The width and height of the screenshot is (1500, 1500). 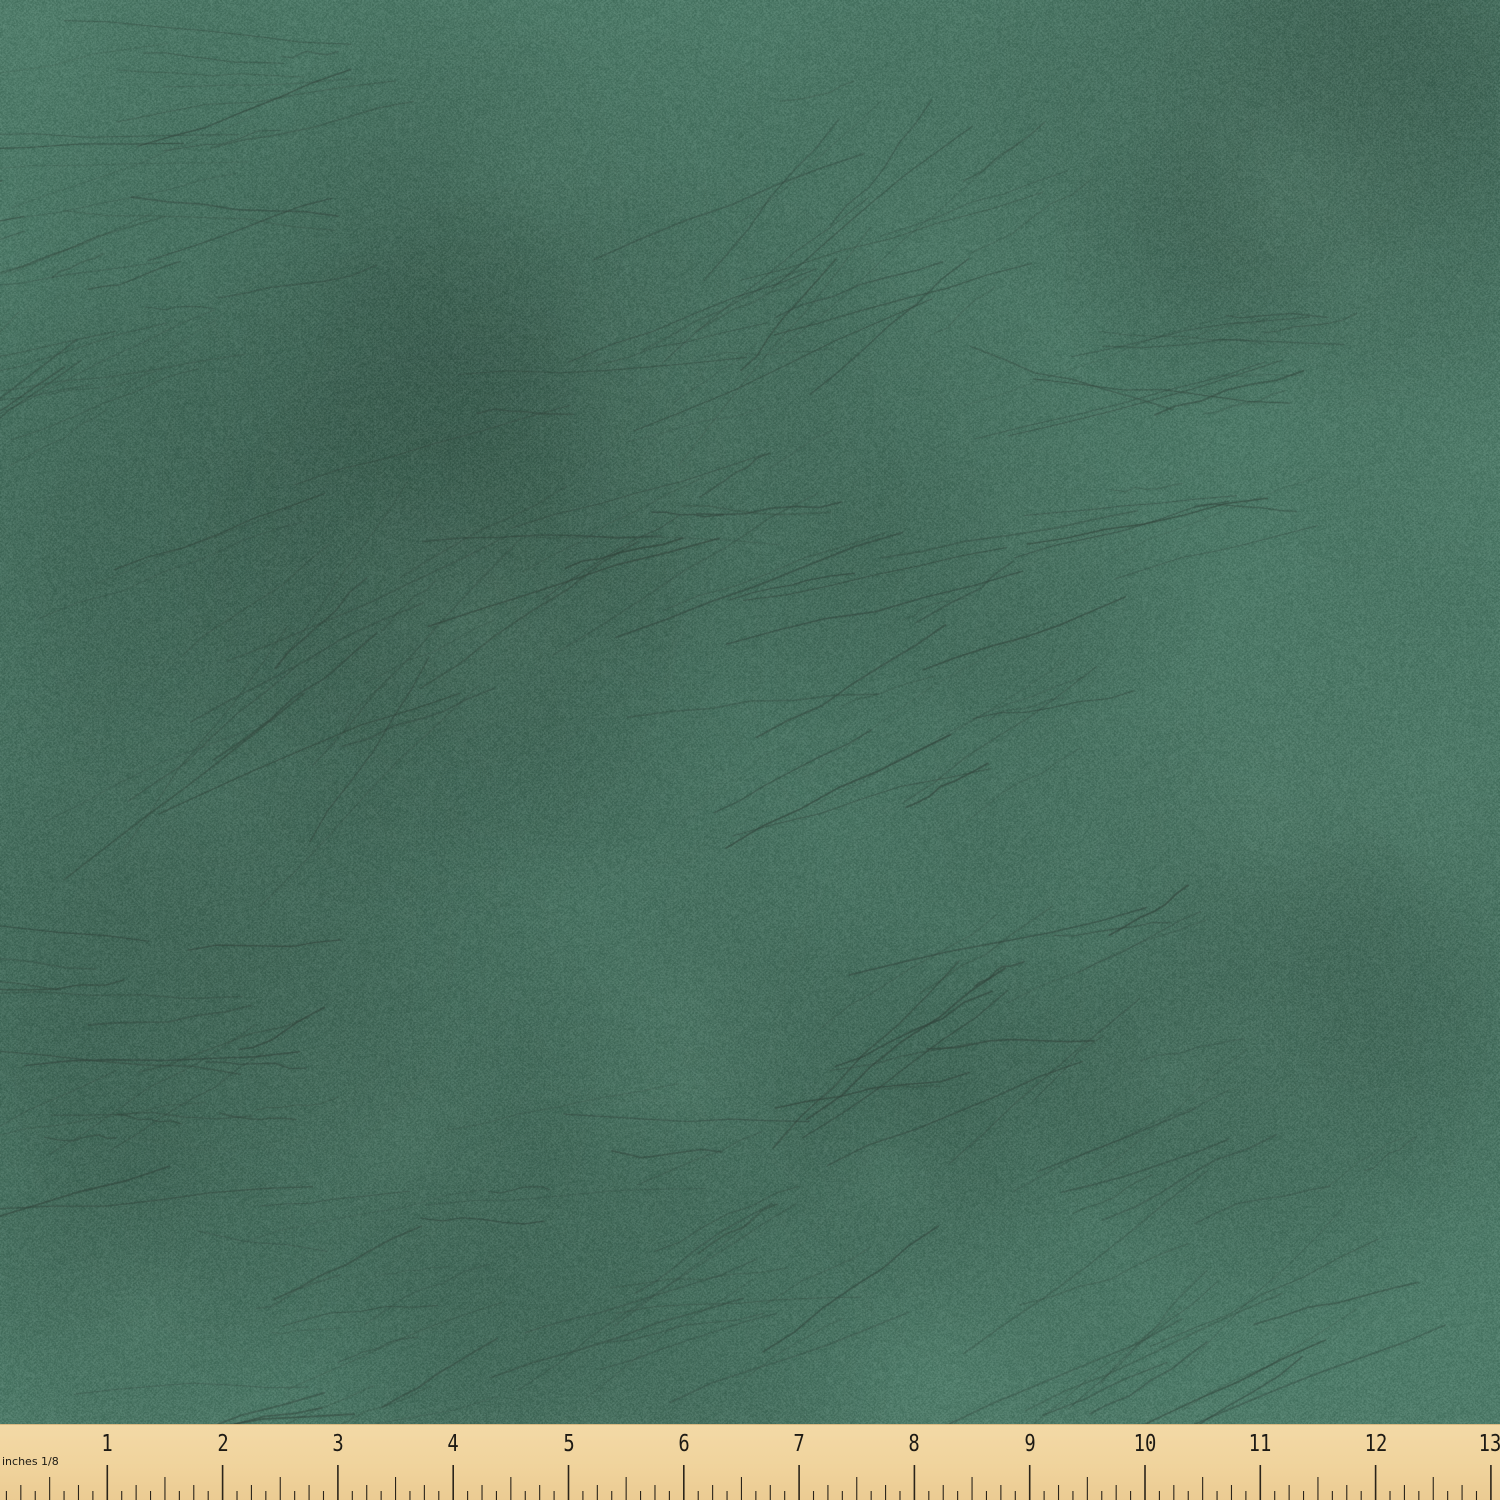 What do you see at coordinates (684, 1444) in the screenshot?
I see `ruler-number: 6` at bounding box center [684, 1444].